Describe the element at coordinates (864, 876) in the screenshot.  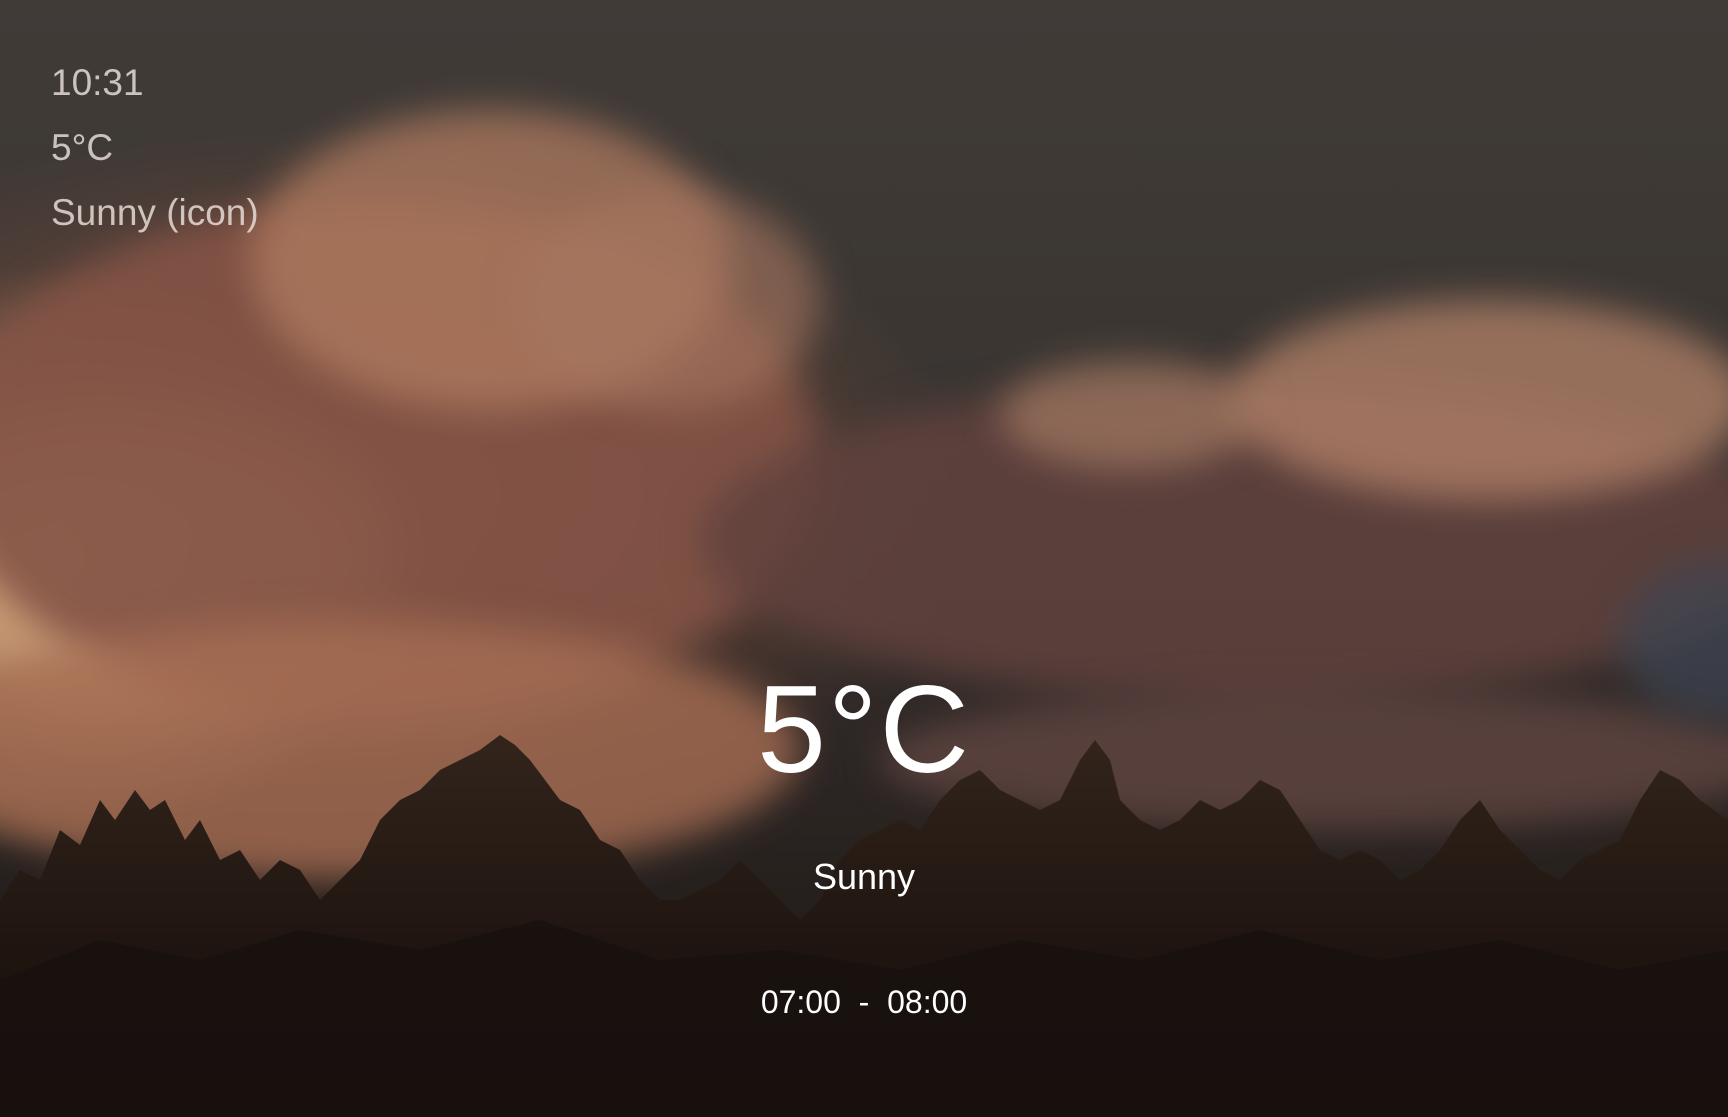
I see `main-condition: Sunny` at that location.